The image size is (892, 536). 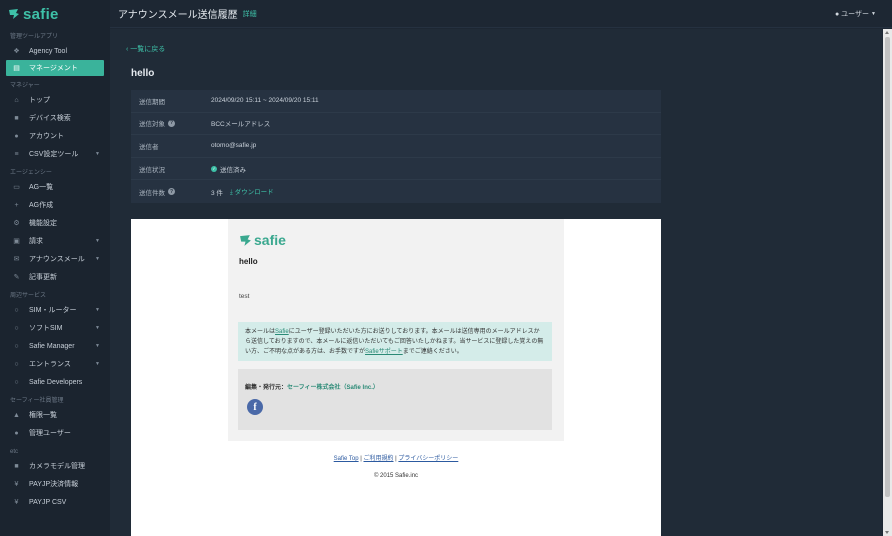 I want to click on count-label: 送信件数, so click(x=152, y=193).